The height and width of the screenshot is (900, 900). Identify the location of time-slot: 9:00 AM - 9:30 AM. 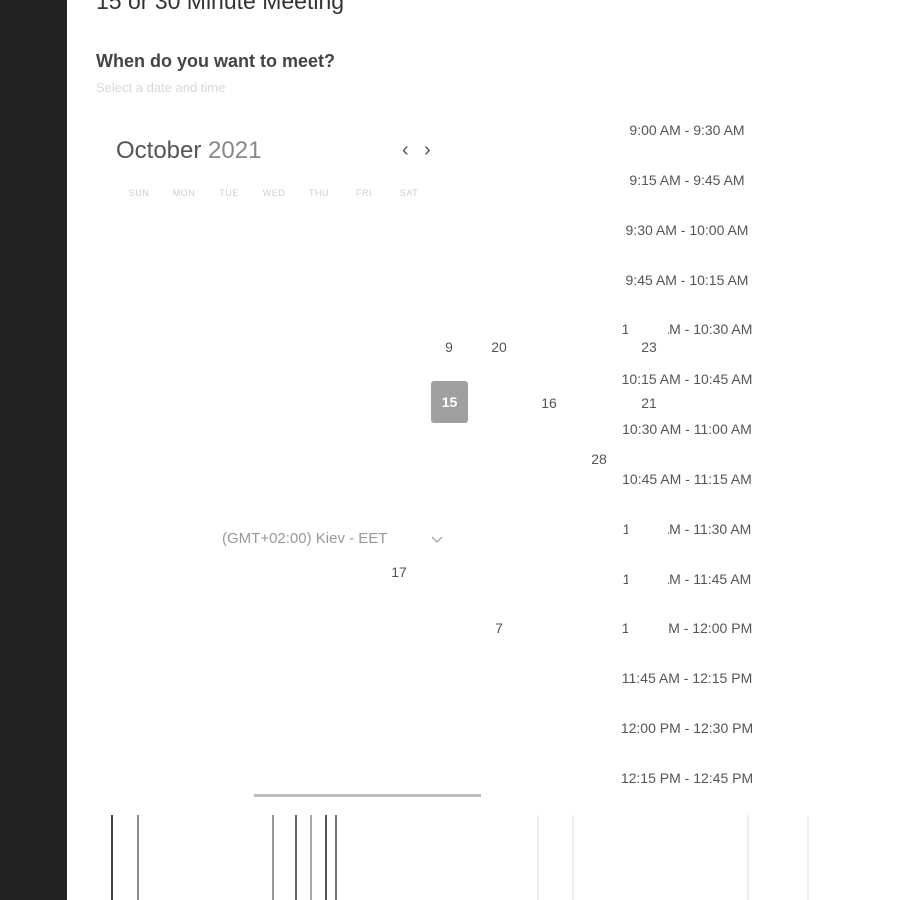
(687, 130).